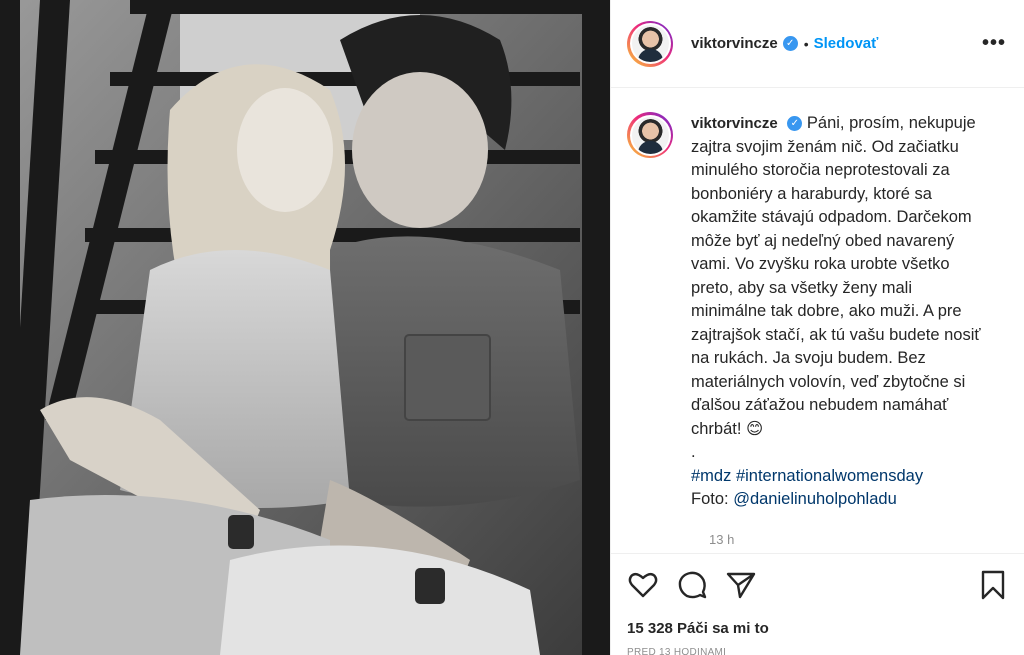 This screenshot has width=1024, height=655. I want to click on comment-icon, so click(692, 585).